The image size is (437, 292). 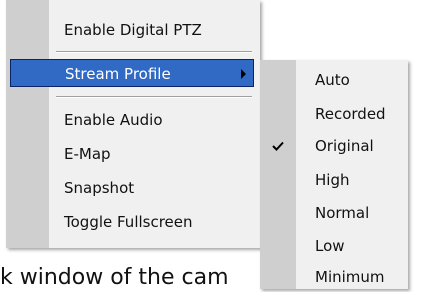 What do you see at coordinates (352, 114) in the screenshot?
I see `submenu-item-recorded: Recorded` at bounding box center [352, 114].